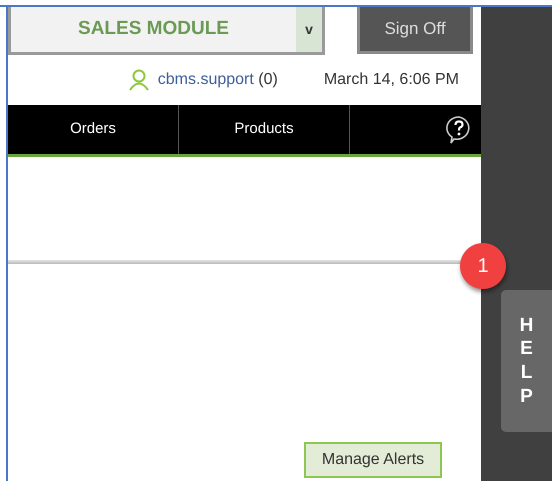 The height and width of the screenshot is (483, 552). Describe the element at coordinates (415, 30) in the screenshot. I see `sign-off-button: Sign Off` at that location.